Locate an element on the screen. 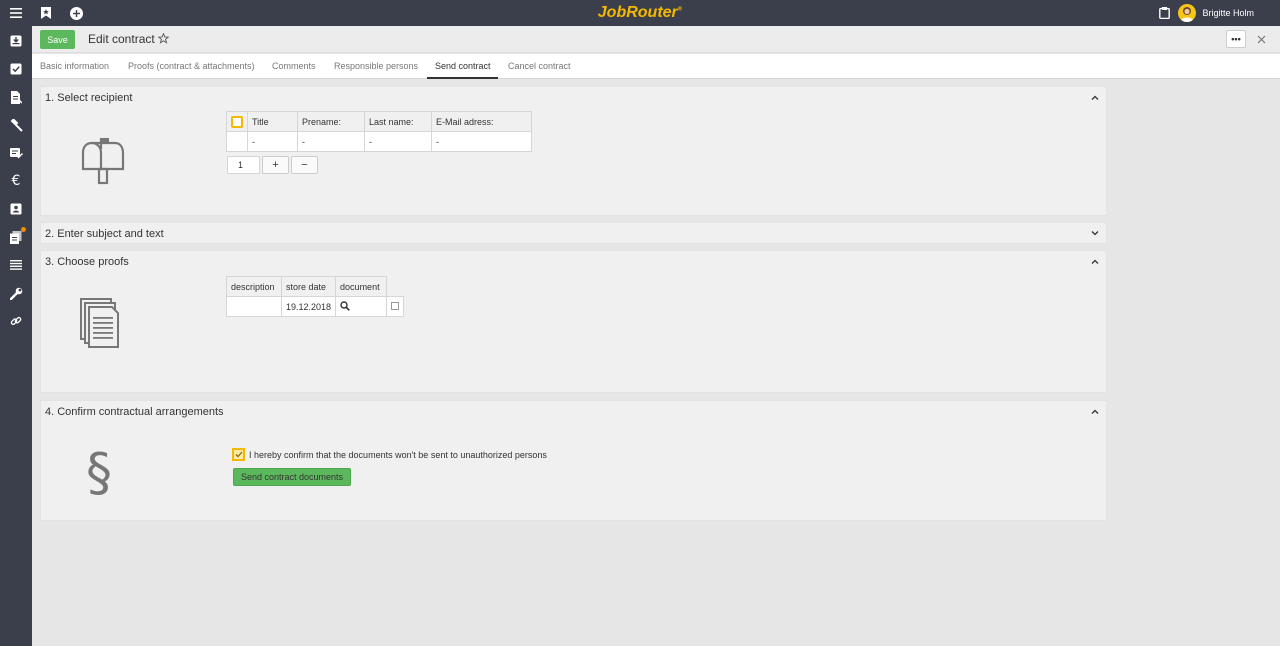 This screenshot has width=1280, height=646. user-name: Brigitte Holm is located at coordinates (1228, 13).